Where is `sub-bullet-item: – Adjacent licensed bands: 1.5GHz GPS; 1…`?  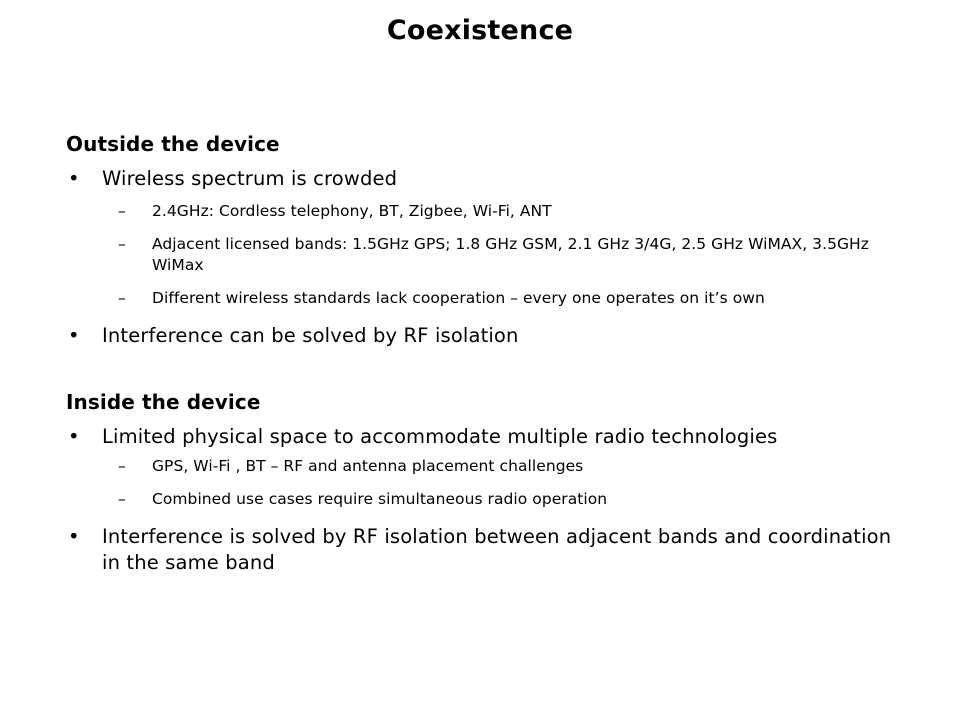 sub-bullet-item: – Adjacent licensed bands: 1.5GHz GPS; 1… is located at coordinates (486, 255).